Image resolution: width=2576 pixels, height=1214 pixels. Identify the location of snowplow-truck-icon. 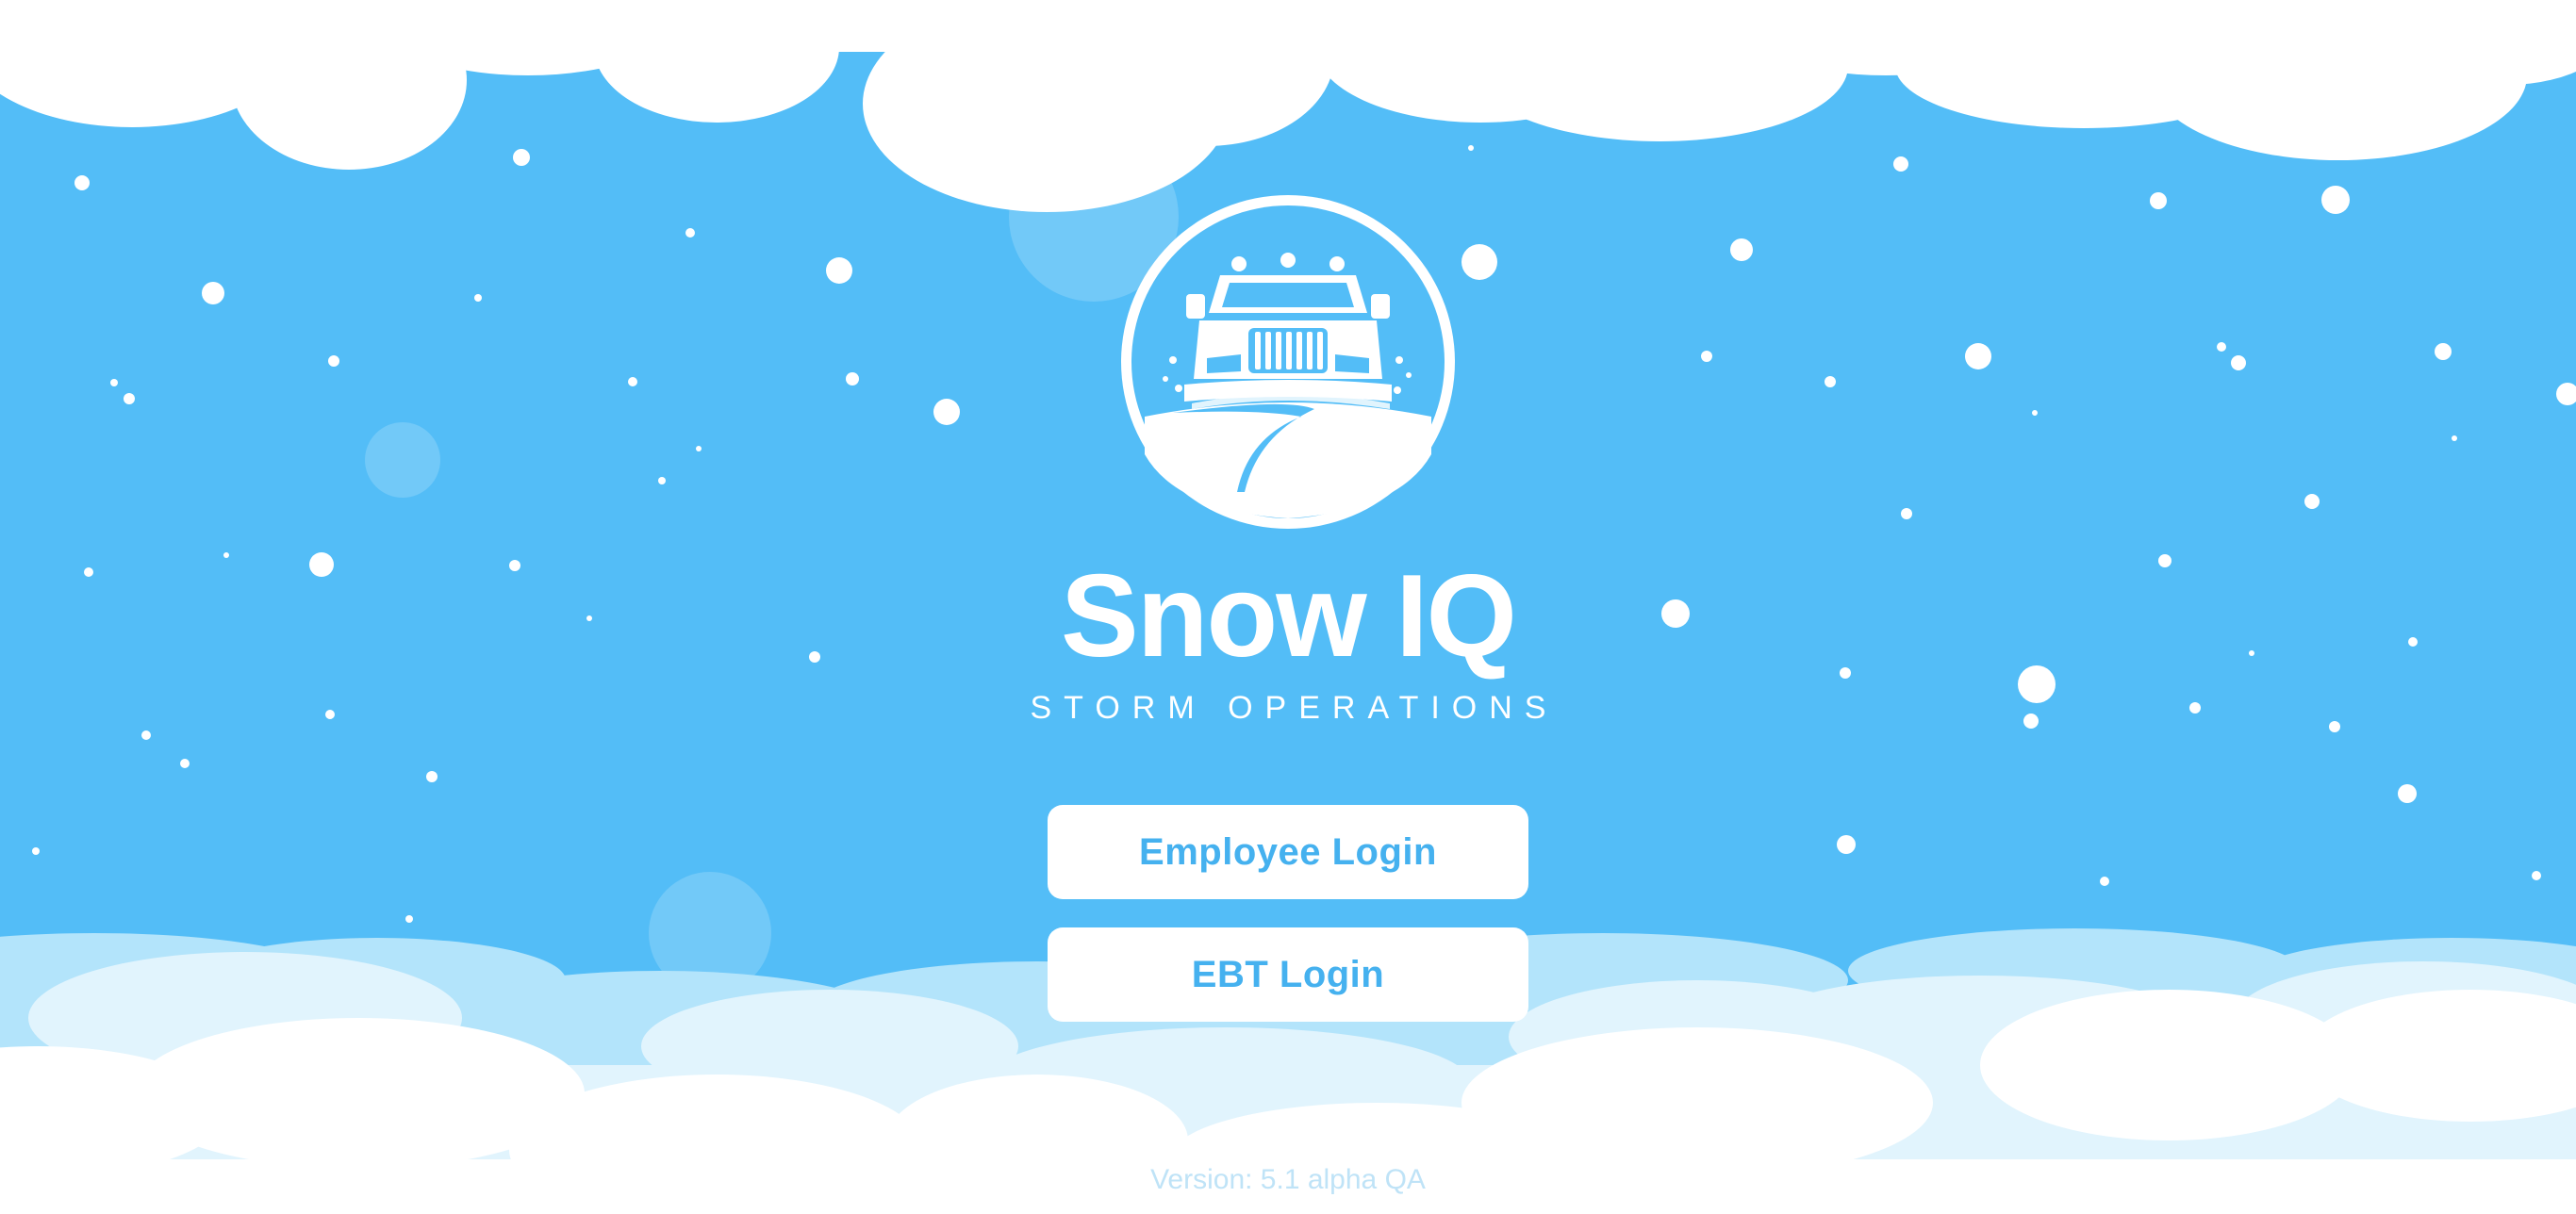
(1288, 362).